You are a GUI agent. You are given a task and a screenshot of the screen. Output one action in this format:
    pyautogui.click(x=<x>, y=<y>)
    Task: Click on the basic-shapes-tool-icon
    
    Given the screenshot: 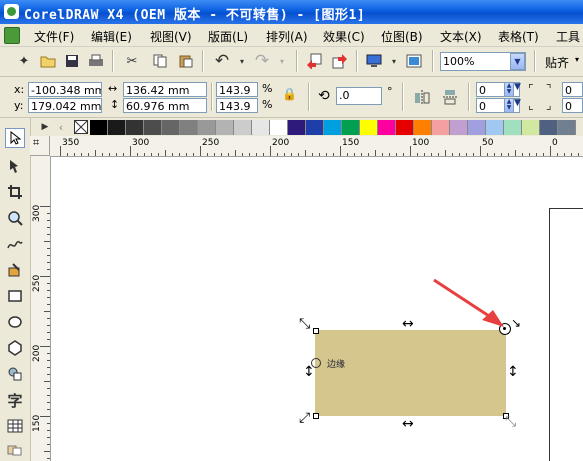 What is the action you would take?
    pyautogui.click(x=15, y=374)
    